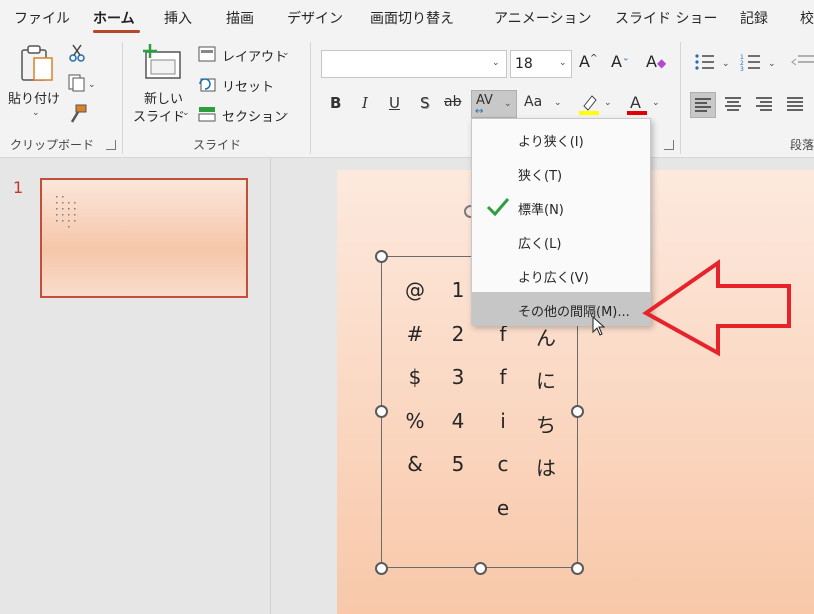 This screenshot has height=614, width=814. What do you see at coordinates (765, 105) in the screenshot?
I see `align-right-button` at bounding box center [765, 105].